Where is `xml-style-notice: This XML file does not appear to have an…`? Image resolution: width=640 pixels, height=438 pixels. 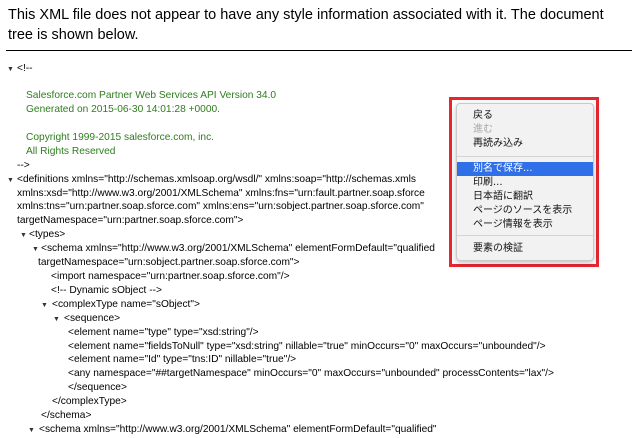 xml-style-notice: This XML file does not appear to have an… is located at coordinates (306, 25).